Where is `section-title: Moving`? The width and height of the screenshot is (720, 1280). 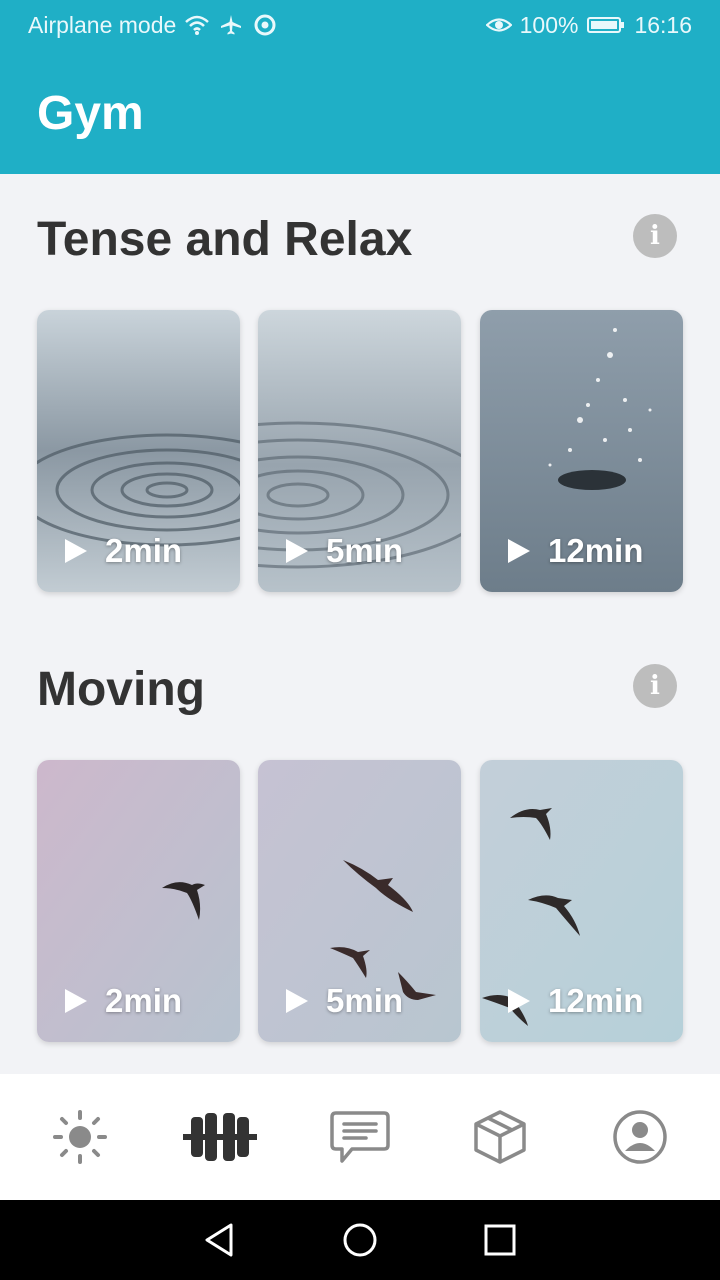 section-title: Moving is located at coordinates (121, 689).